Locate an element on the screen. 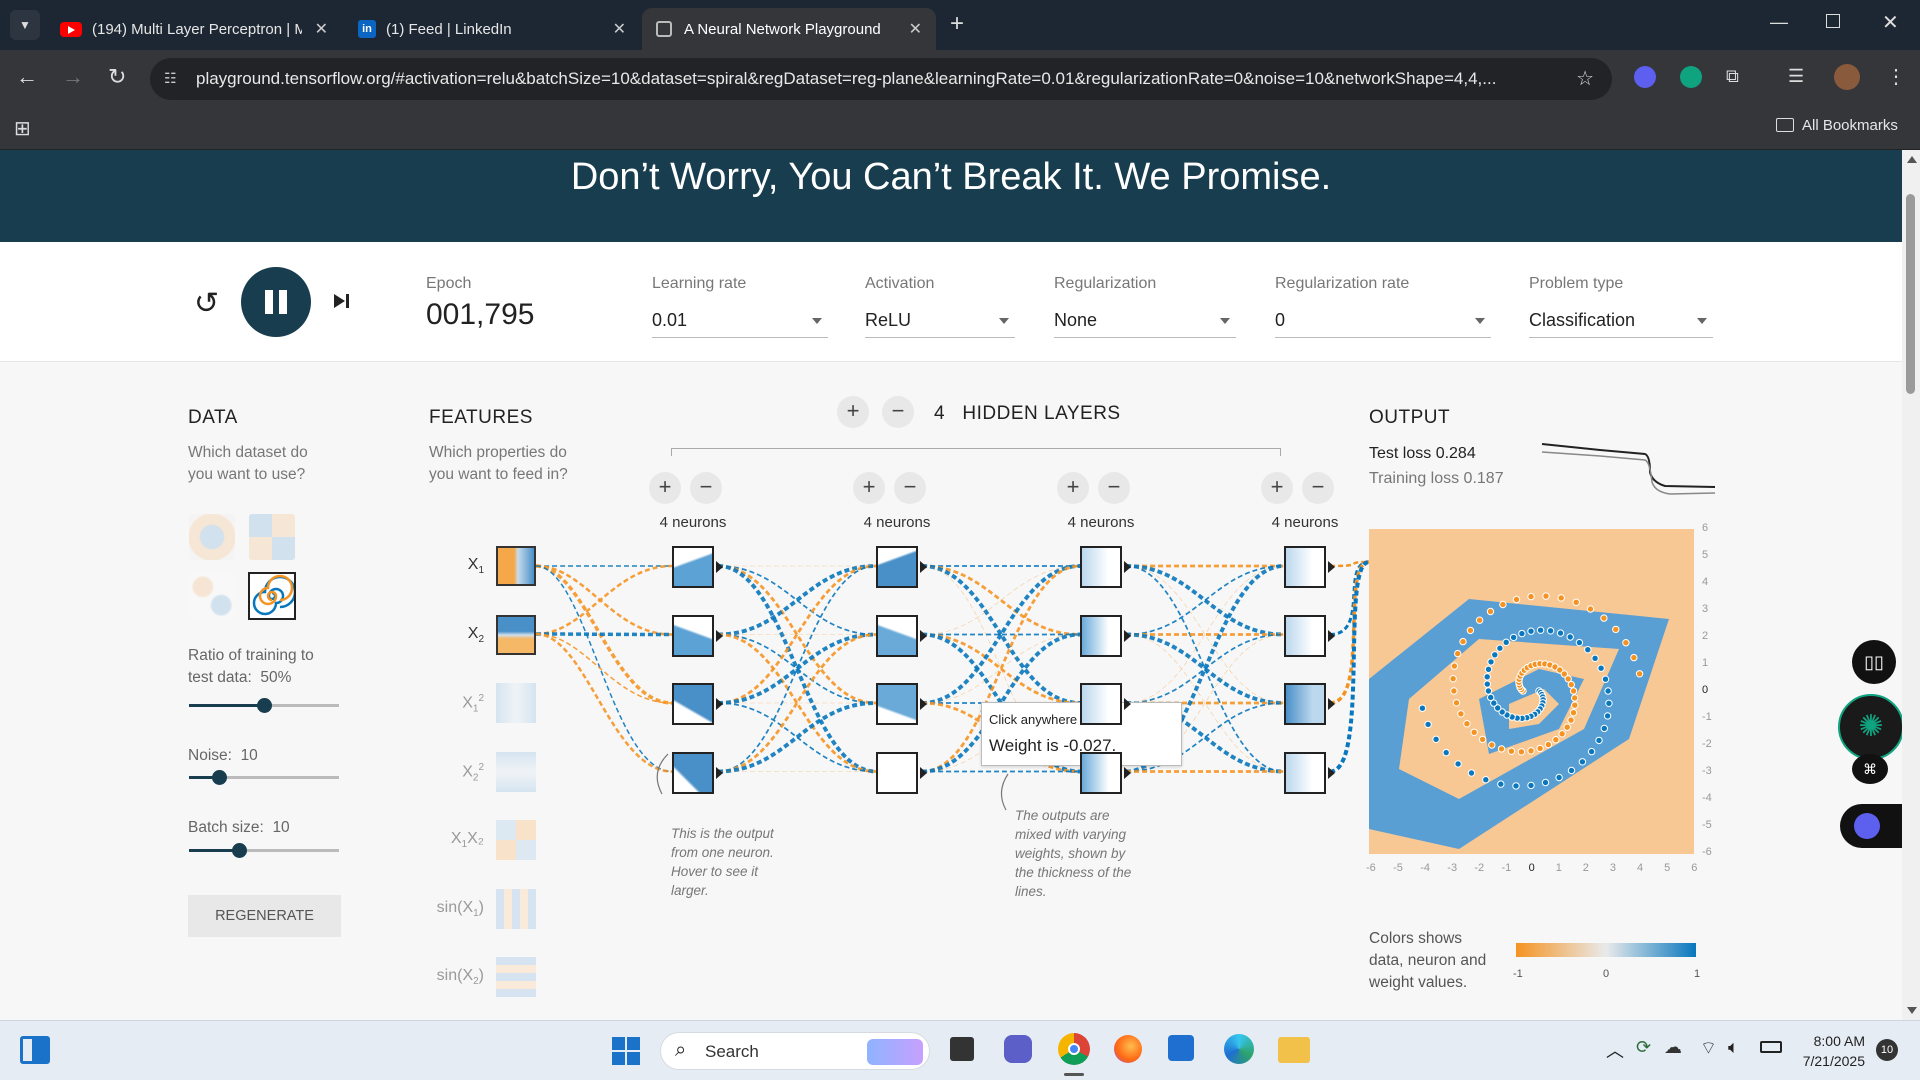  page-scrollbar is located at coordinates (1911, 585).